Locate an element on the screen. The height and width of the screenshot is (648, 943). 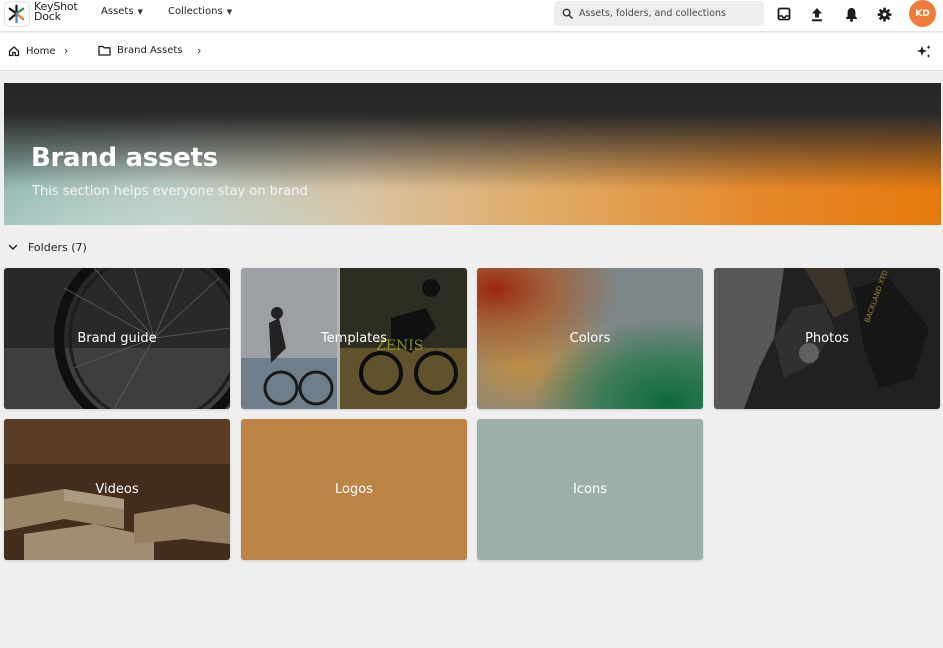
folder-card-label: Photos is located at coordinates (827, 338).